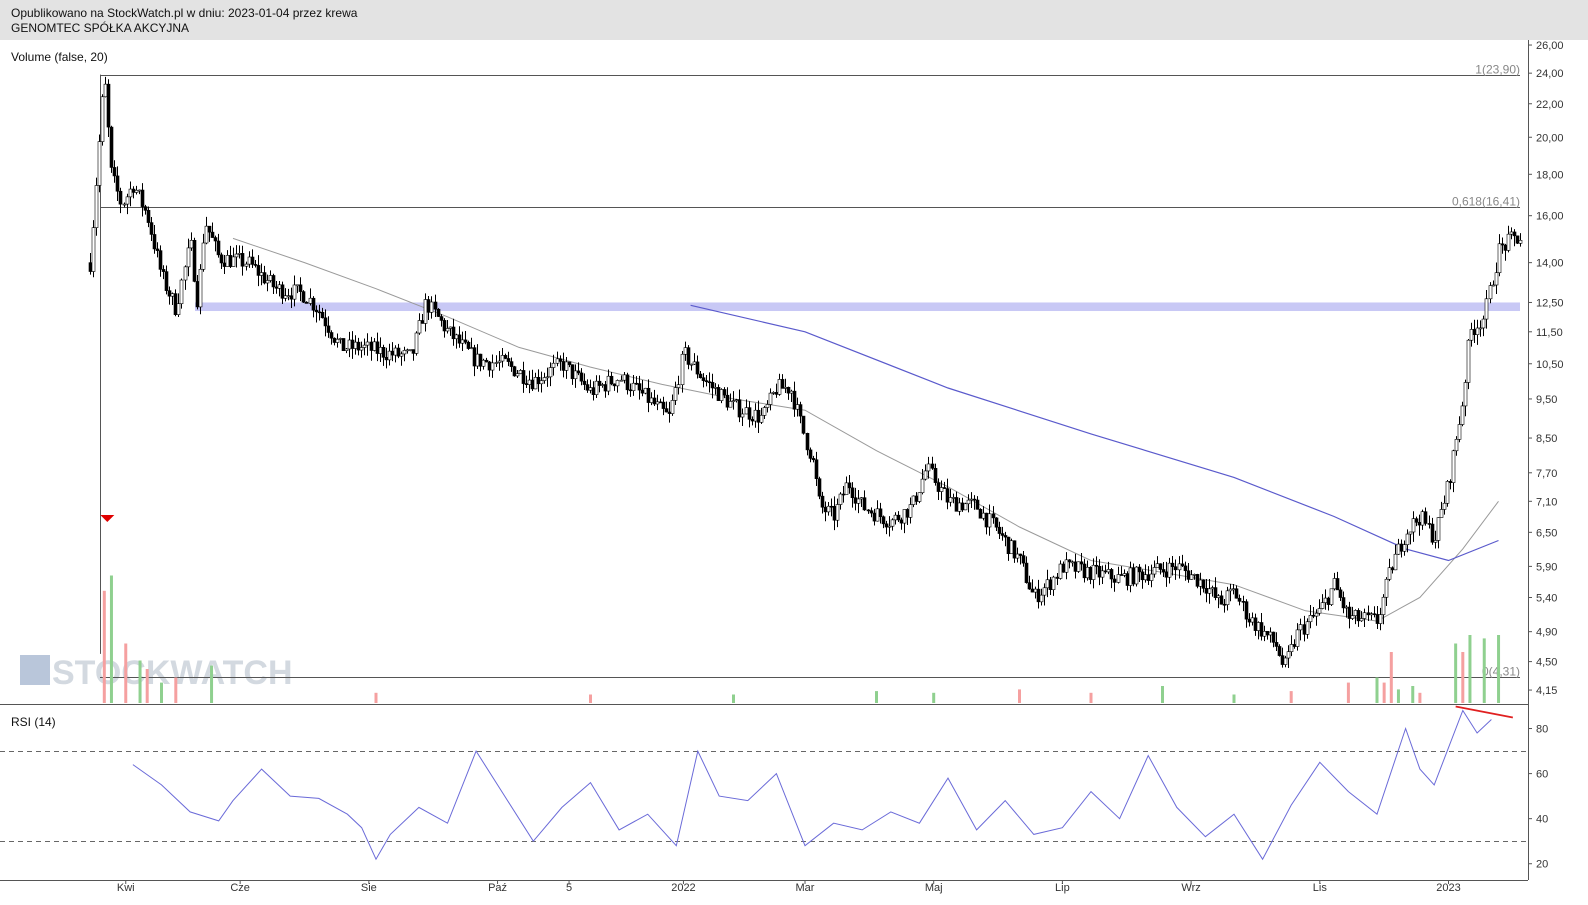 This screenshot has height=905, width=1588. What do you see at coordinates (1542, 820) in the screenshot?
I see `rsi-axis-label: 40` at bounding box center [1542, 820].